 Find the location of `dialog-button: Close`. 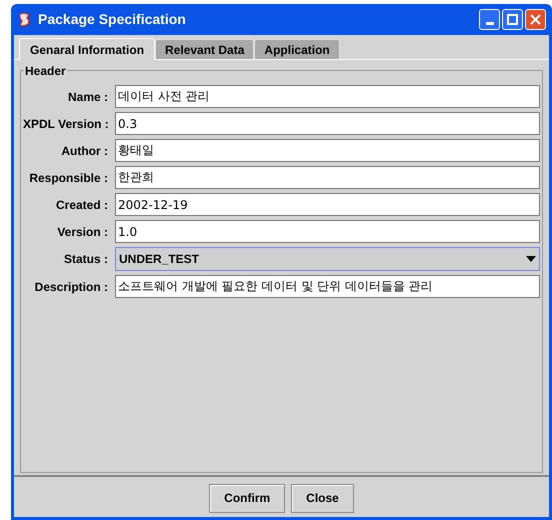

dialog-button: Close is located at coordinates (322, 498).